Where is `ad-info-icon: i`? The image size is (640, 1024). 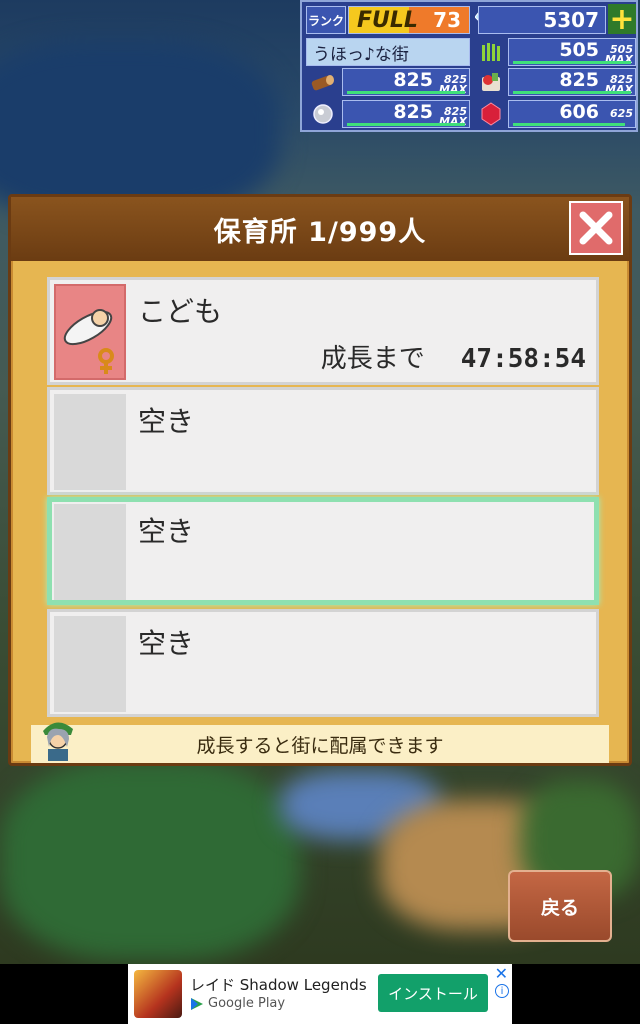 ad-info-icon: i is located at coordinates (502, 991).